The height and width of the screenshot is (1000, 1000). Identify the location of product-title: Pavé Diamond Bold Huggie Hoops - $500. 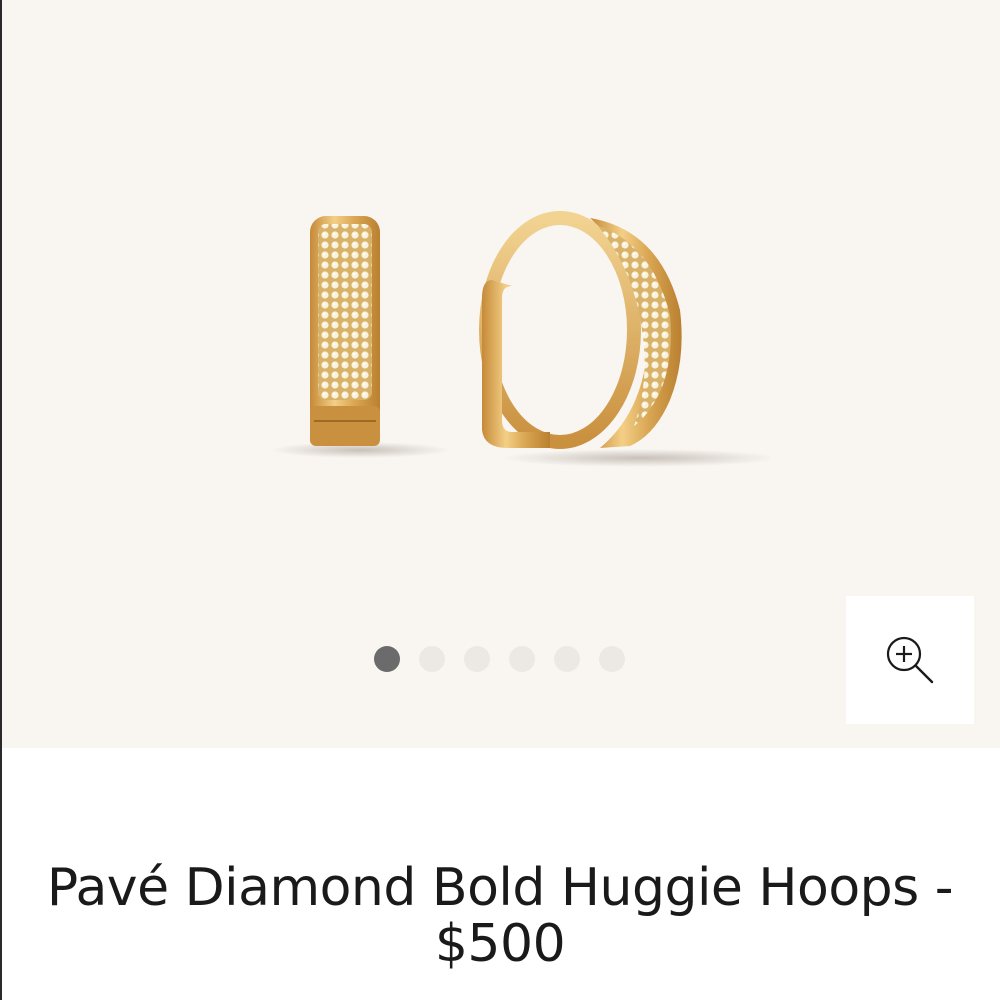
(500, 916).